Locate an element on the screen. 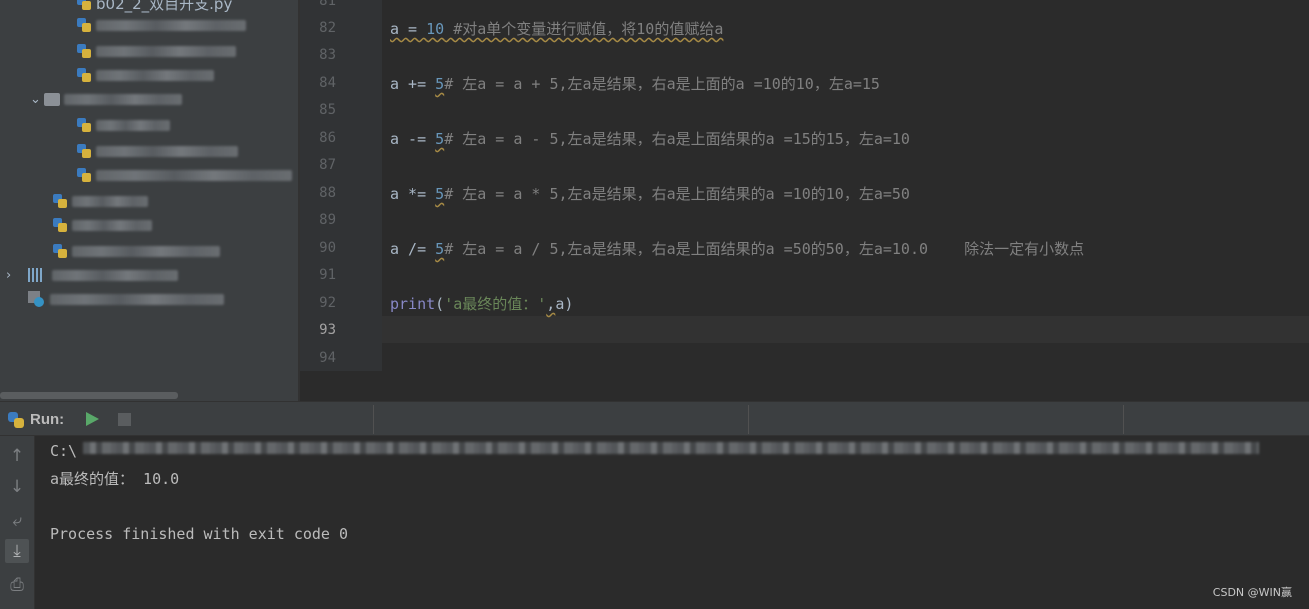 This screenshot has height=609, width=1309. blurred-scratches-name is located at coordinates (137, 299).